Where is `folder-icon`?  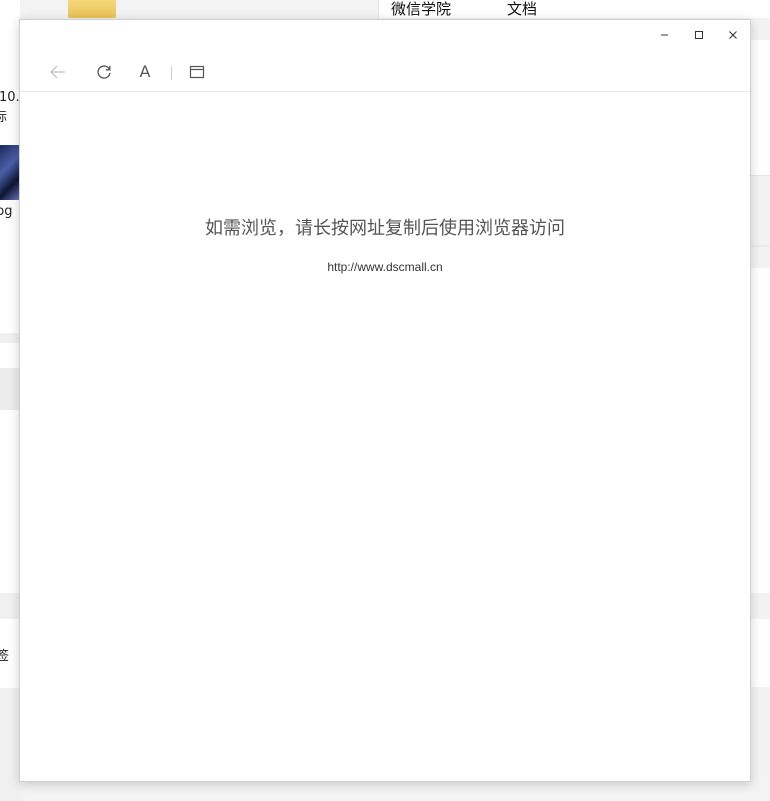
folder-icon is located at coordinates (92, 9).